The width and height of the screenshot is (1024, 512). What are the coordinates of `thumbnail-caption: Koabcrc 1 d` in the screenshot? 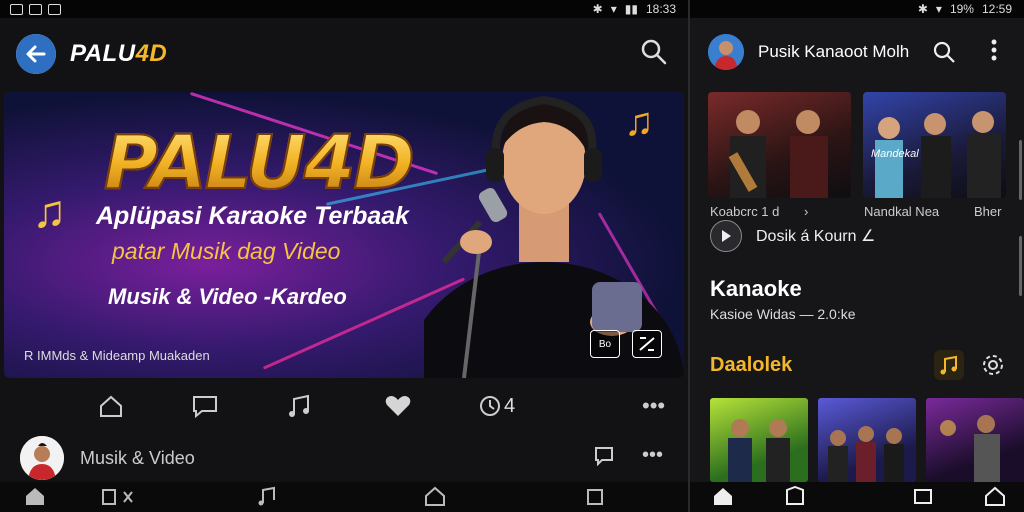 It's located at (745, 211).